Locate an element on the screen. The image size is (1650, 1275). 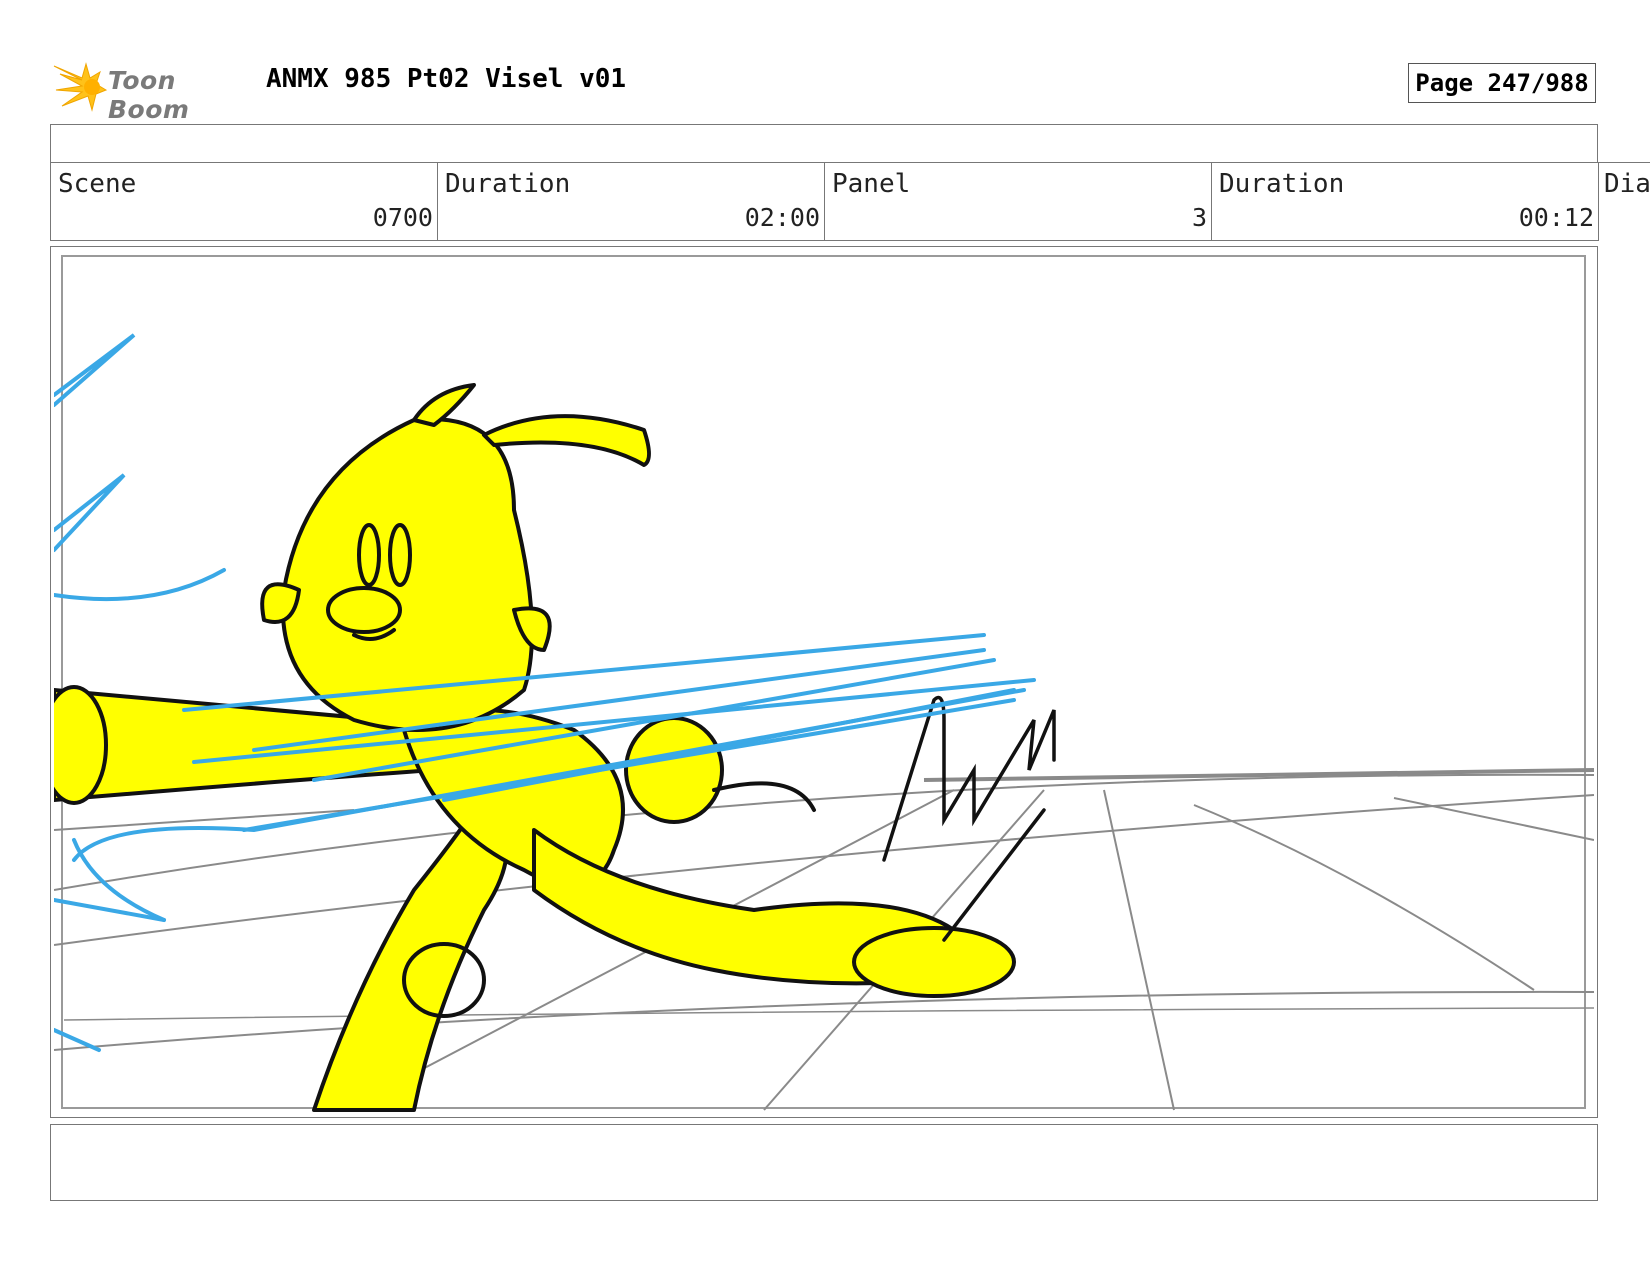
scene-label: Scene is located at coordinates (97, 184).